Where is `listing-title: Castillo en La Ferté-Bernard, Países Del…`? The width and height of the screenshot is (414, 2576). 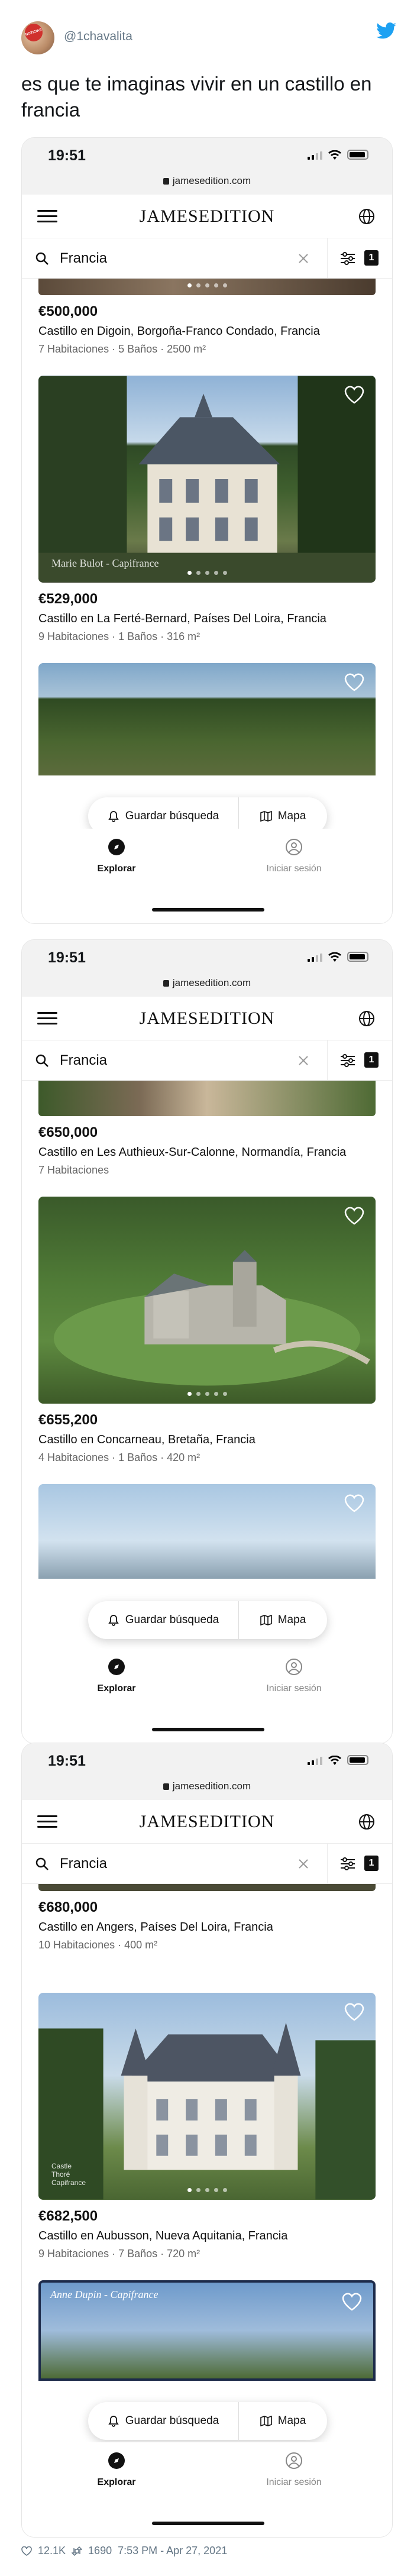
listing-title: Castillo en La Ferté-Bernard, Países Del… is located at coordinates (182, 618).